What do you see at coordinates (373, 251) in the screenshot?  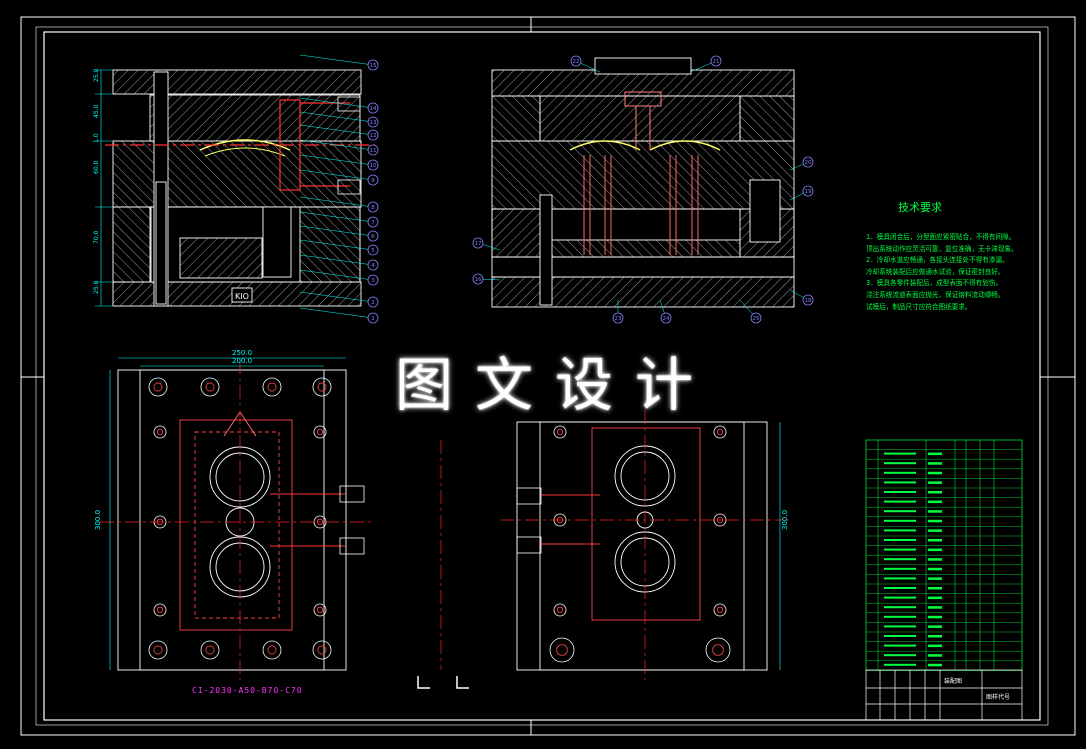 I see `balloon-number: 5` at bounding box center [373, 251].